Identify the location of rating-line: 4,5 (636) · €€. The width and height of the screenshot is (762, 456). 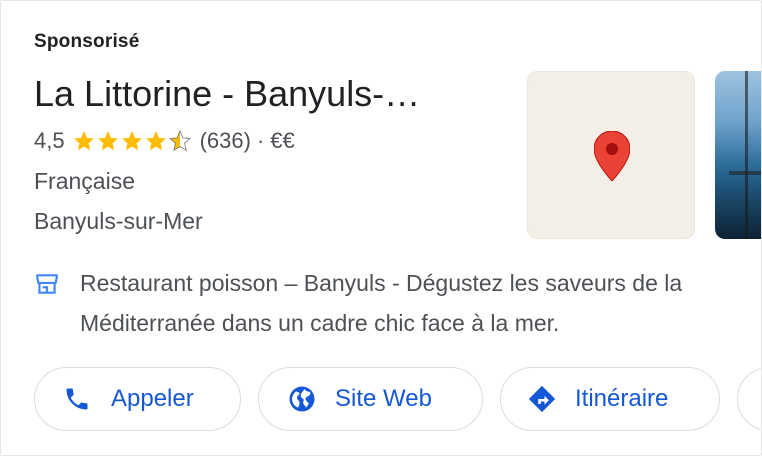
(164, 141).